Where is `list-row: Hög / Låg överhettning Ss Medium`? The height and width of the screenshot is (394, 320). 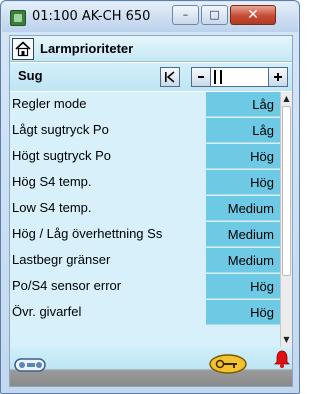 list-row: Hög / Låg överhettning Ss Medium is located at coordinates (145, 235).